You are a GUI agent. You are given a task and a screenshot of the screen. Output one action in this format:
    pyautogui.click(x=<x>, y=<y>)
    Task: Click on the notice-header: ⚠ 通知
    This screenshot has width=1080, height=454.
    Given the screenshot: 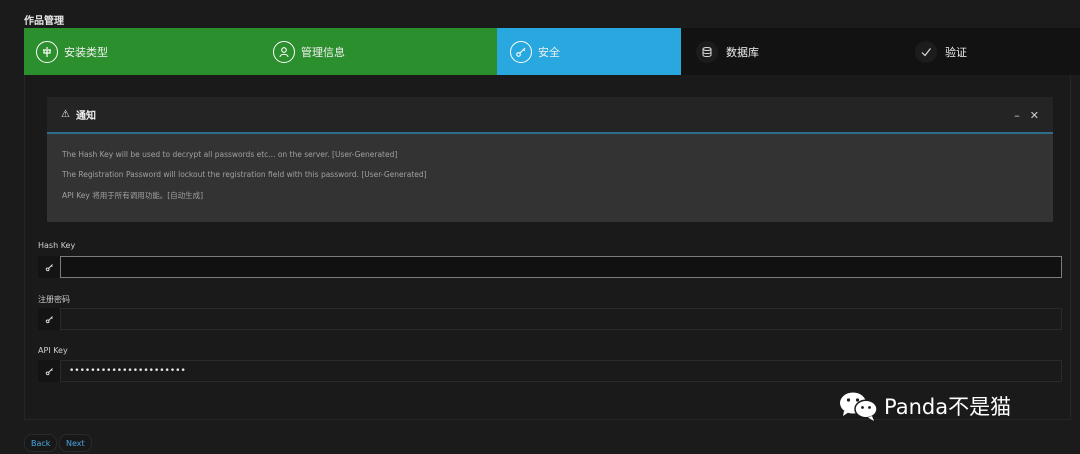 What is the action you would take?
    pyautogui.click(x=550, y=115)
    